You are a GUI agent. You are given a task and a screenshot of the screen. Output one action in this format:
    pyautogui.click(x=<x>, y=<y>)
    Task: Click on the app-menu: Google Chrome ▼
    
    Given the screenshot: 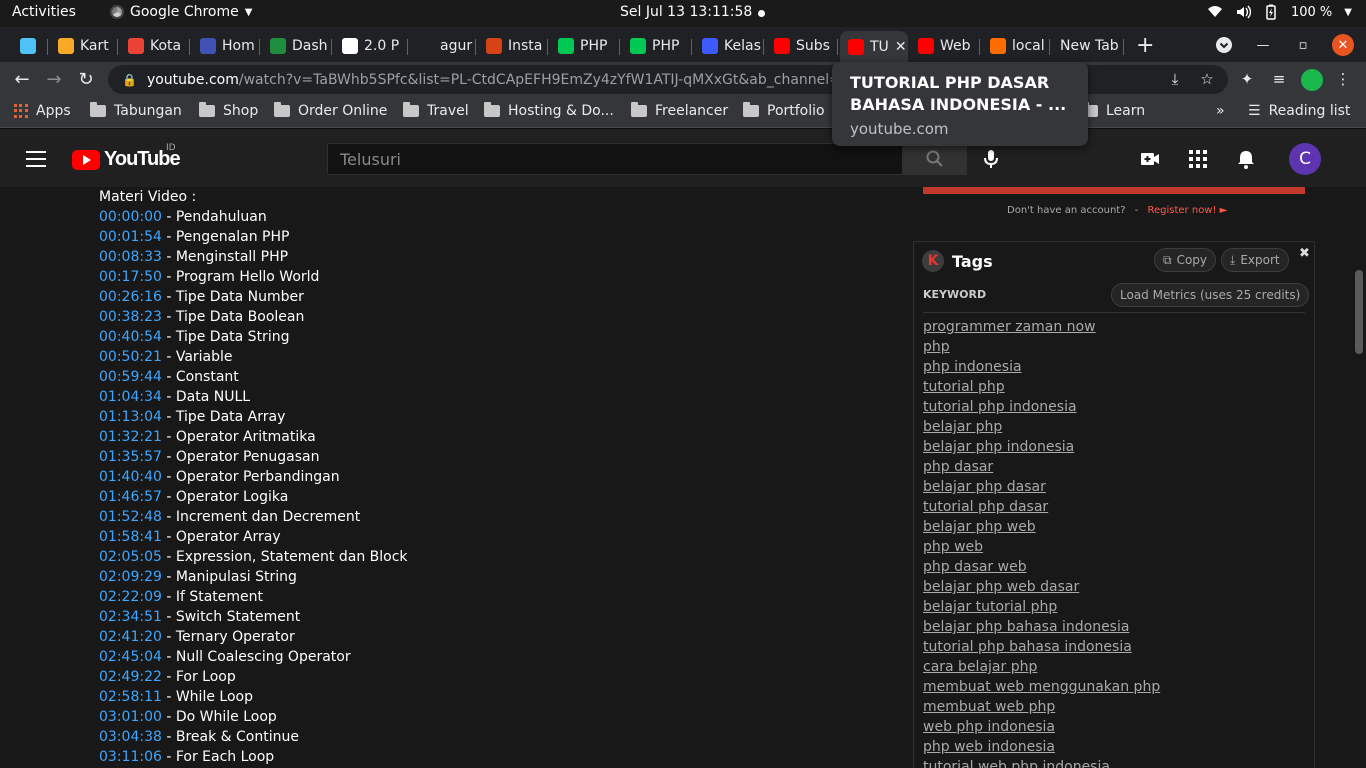 What is the action you would take?
    pyautogui.click(x=181, y=12)
    